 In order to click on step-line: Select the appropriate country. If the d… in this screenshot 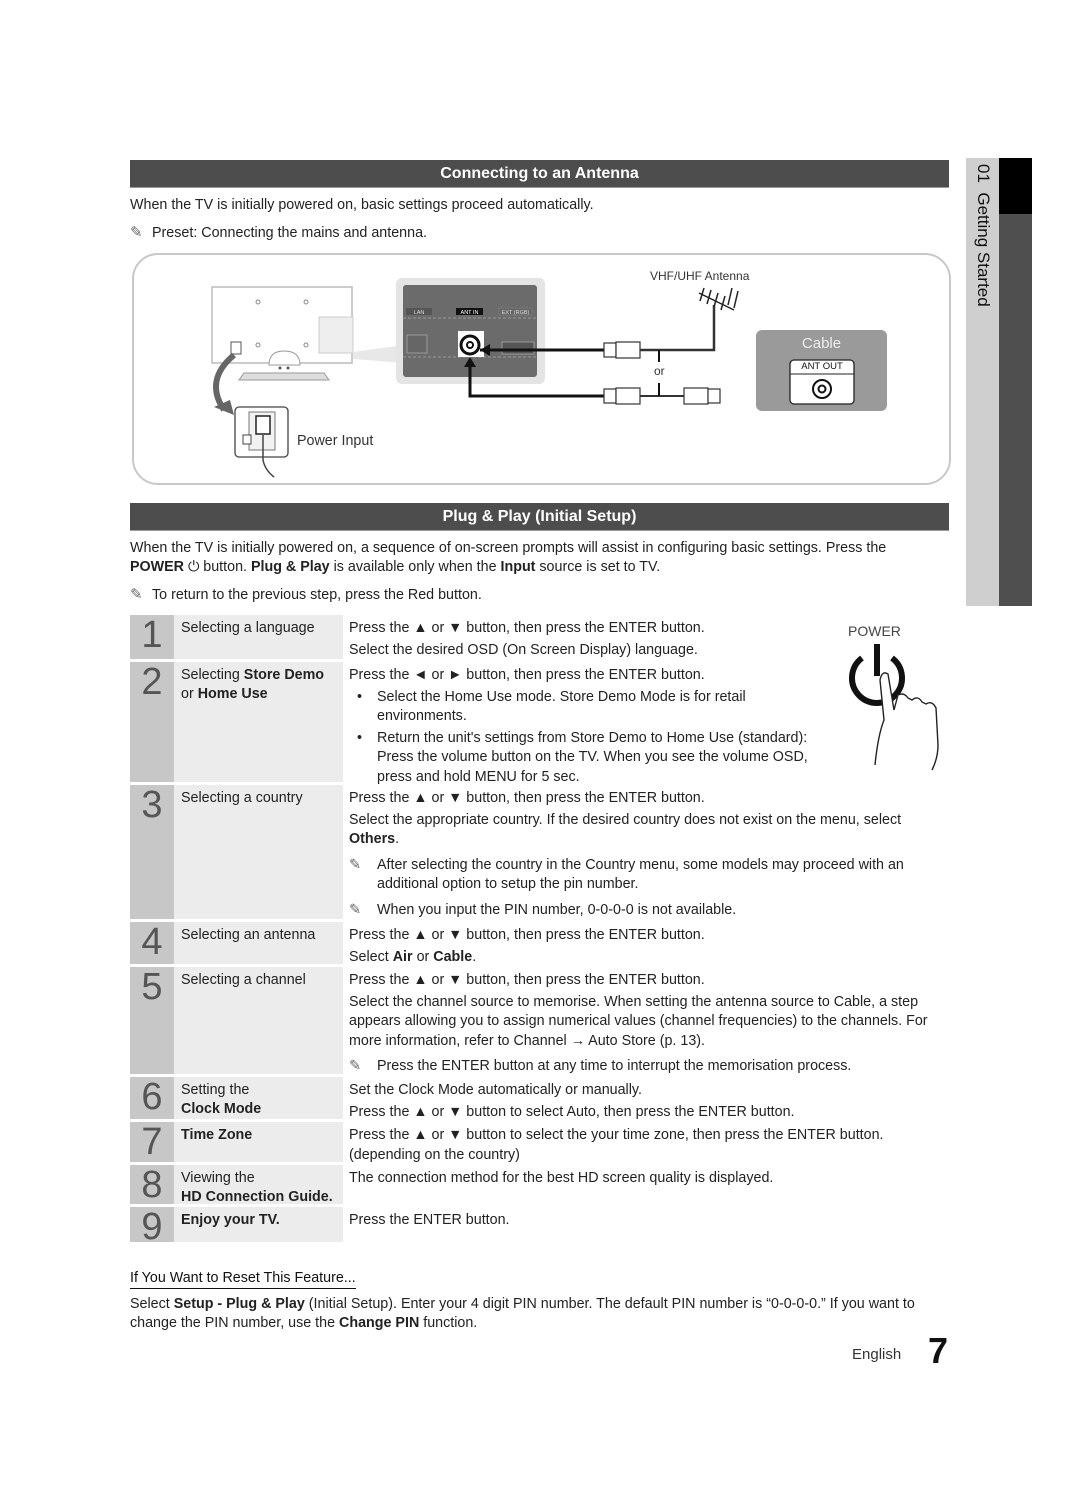, I will do `click(625, 829)`.